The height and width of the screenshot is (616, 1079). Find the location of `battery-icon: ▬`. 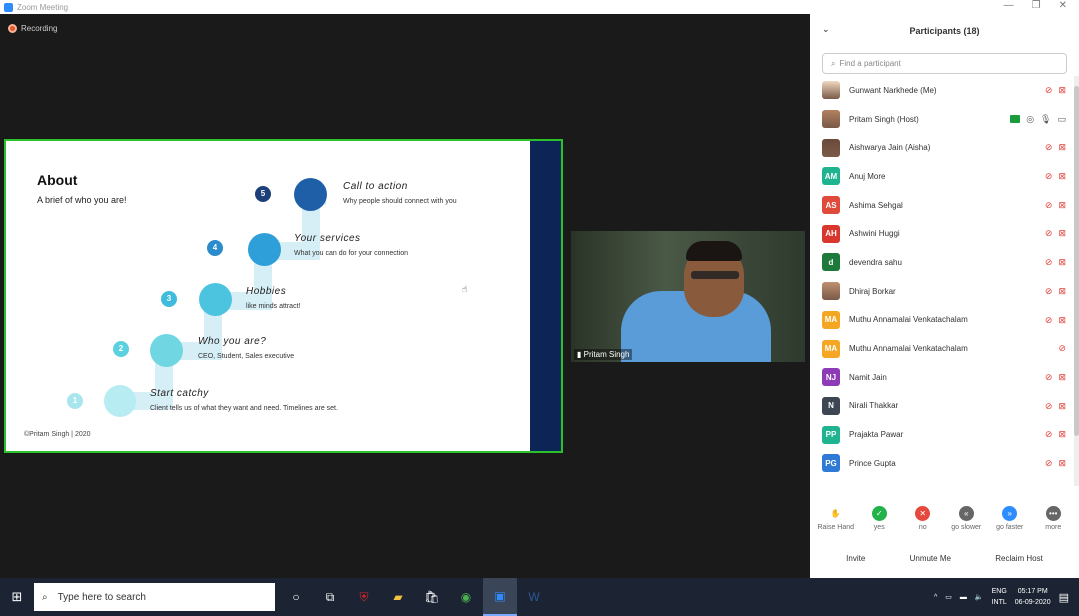

battery-icon: ▬ is located at coordinates (963, 597).